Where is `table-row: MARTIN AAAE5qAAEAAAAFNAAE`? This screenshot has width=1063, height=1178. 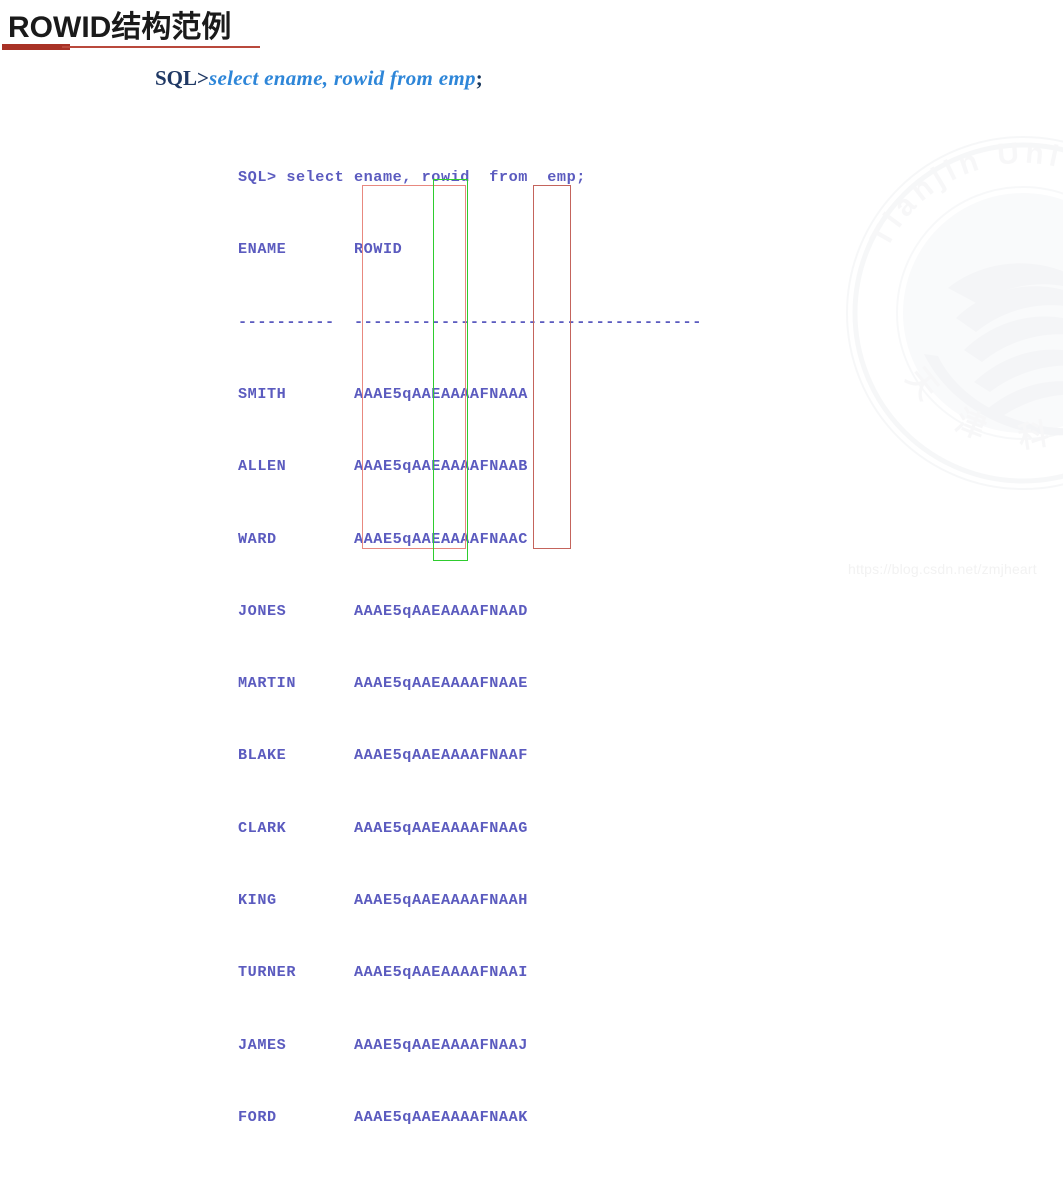
table-row: MARTIN AAAE5qAAEAAAAFNAAE is located at coordinates (383, 683).